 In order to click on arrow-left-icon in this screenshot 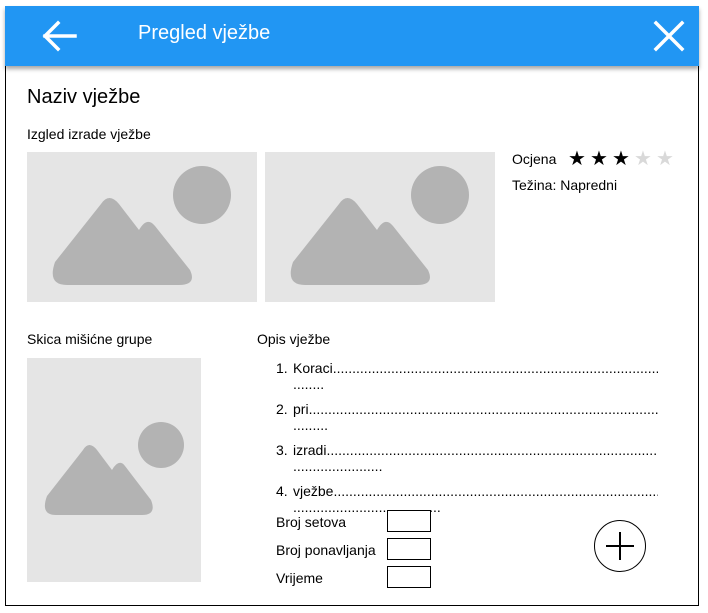, I will do `click(59, 36)`.